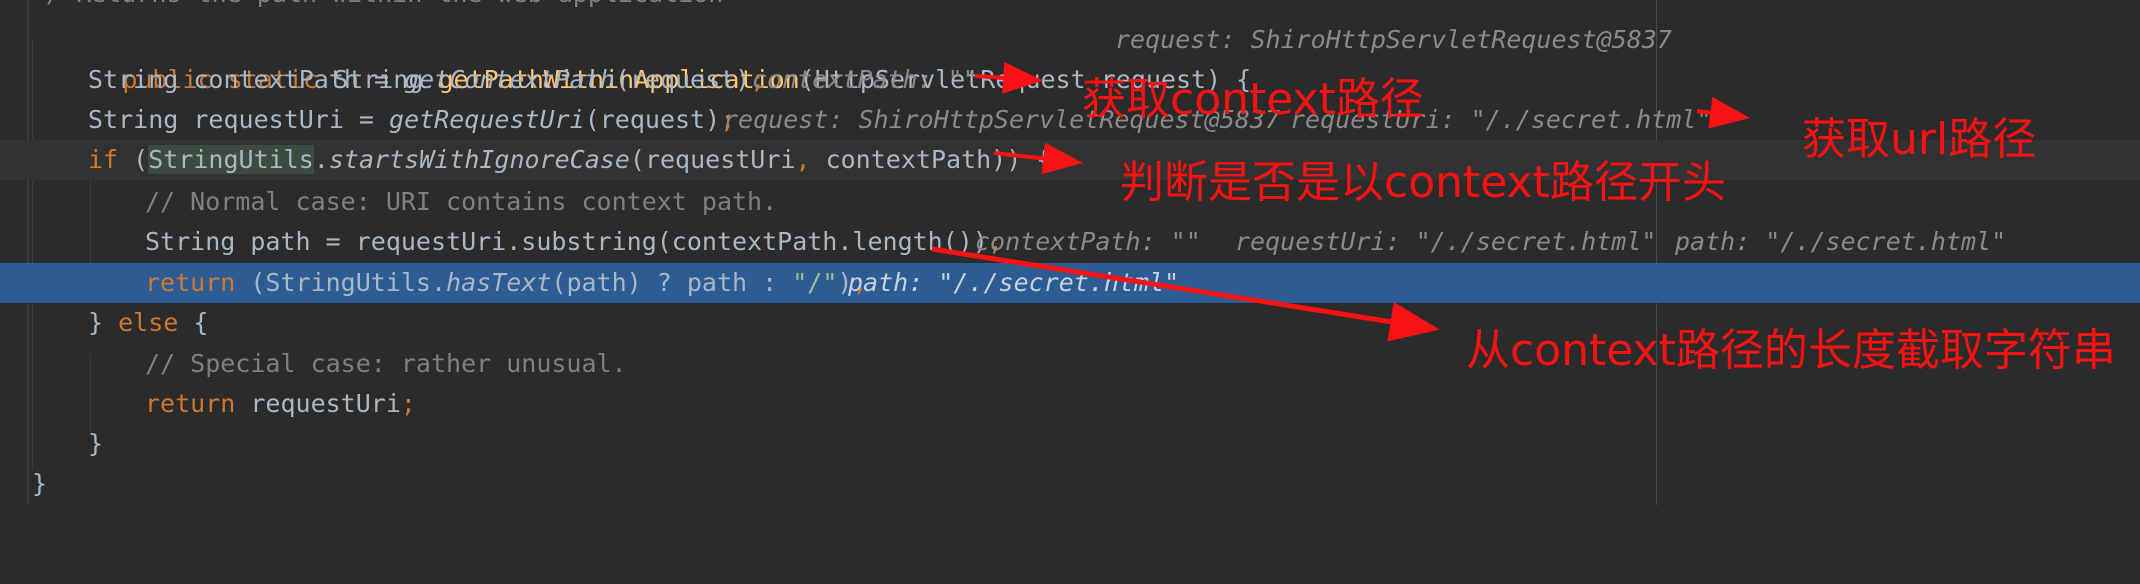  Describe the element at coordinates (1791, 350) in the screenshot. I see `annotation-substring-note: 从context路径的长度截取字符串` at that location.